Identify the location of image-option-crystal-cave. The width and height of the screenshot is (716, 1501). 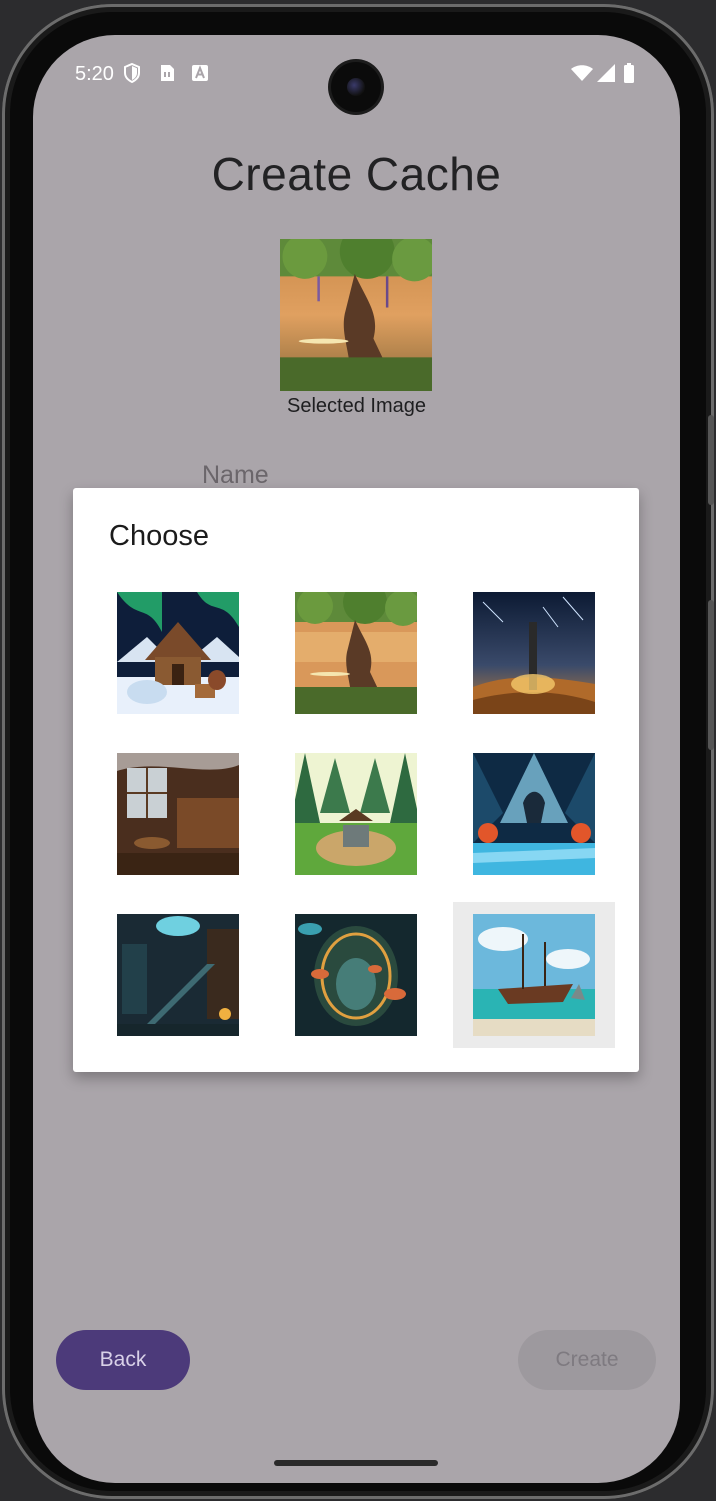
(534, 814).